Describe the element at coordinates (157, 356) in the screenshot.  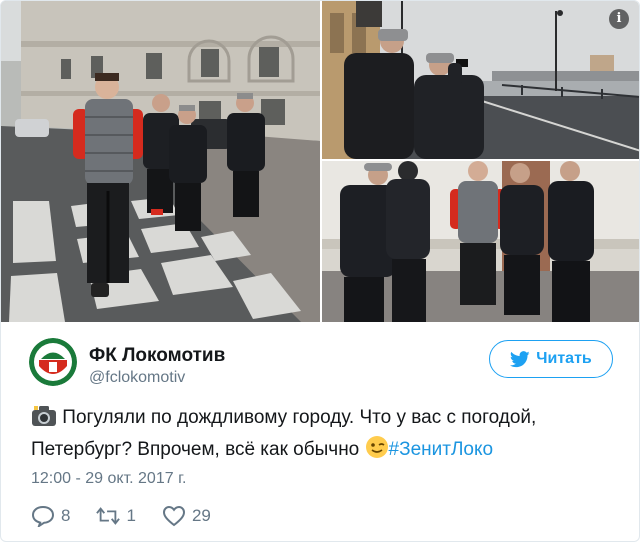
I see `display-name: ФК Локомотив` at that location.